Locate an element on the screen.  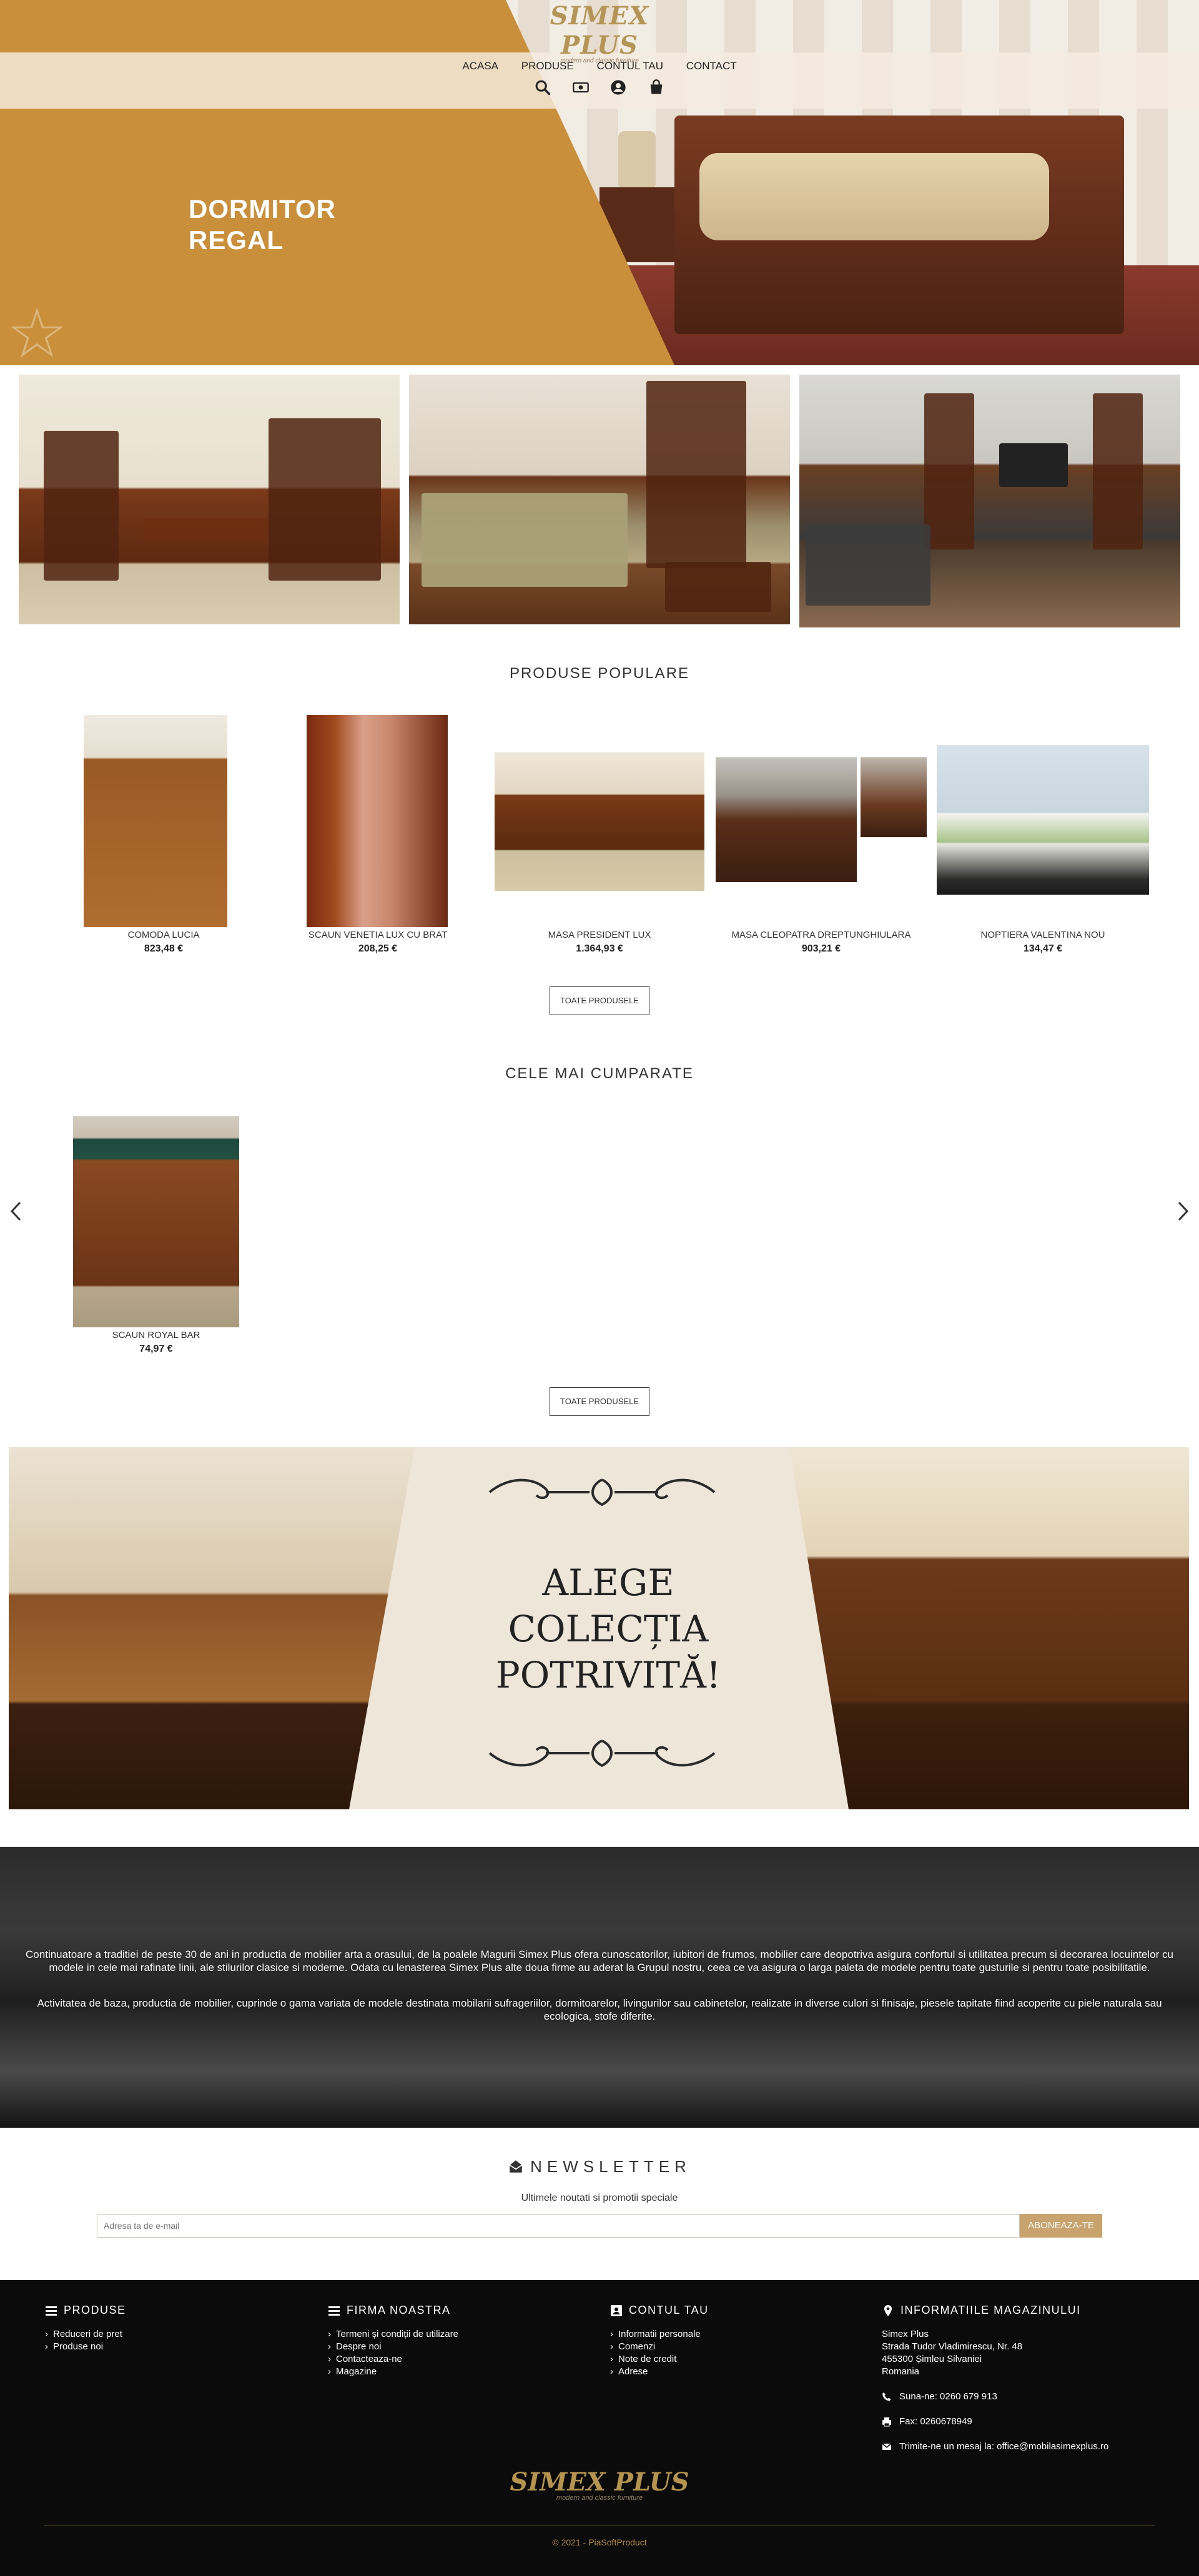
banner-line3: POTRIVITĂ! is located at coordinates (608, 1675).